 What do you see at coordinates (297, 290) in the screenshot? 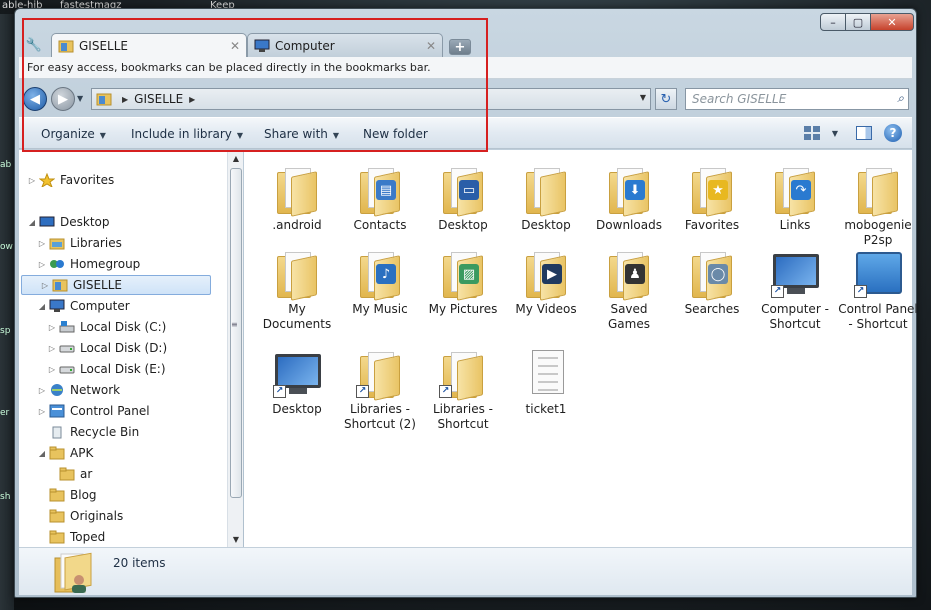
I see `file-item: My Documents` at bounding box center [297, 290].